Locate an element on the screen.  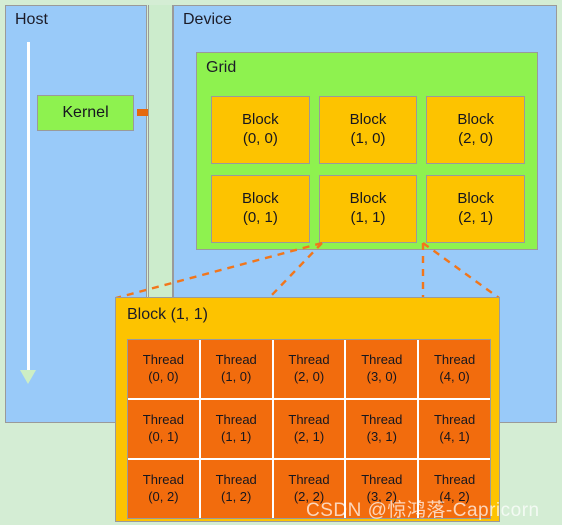
thread-cell: Thread (3, 1) is located at coordinates (382, 429).